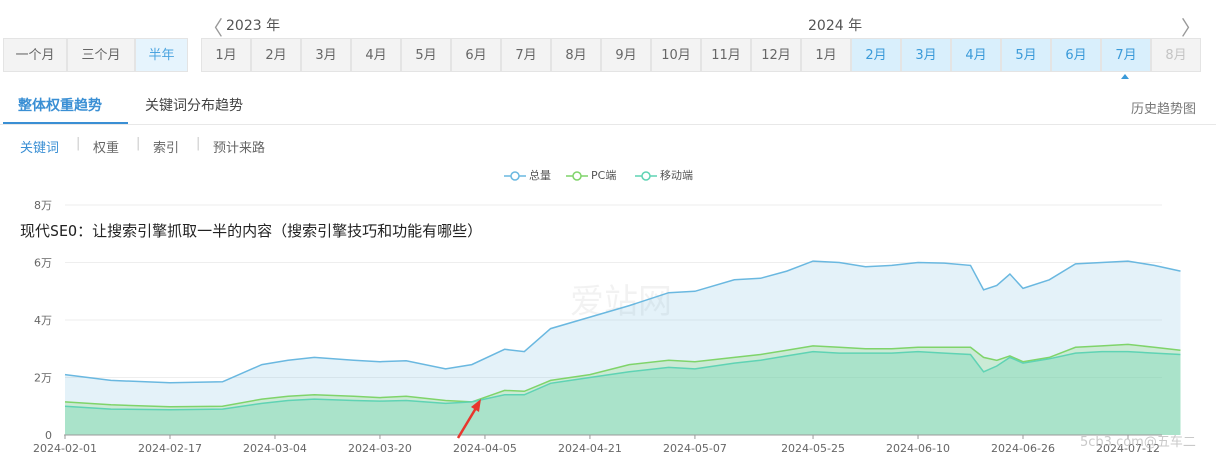 Image resolution: width=1216 pixels, height=459 pixels. What do you see at coordinates (43, 205) in the screenshot?
I see `y-tick-label: 8万` at bounding box center [43, 205].